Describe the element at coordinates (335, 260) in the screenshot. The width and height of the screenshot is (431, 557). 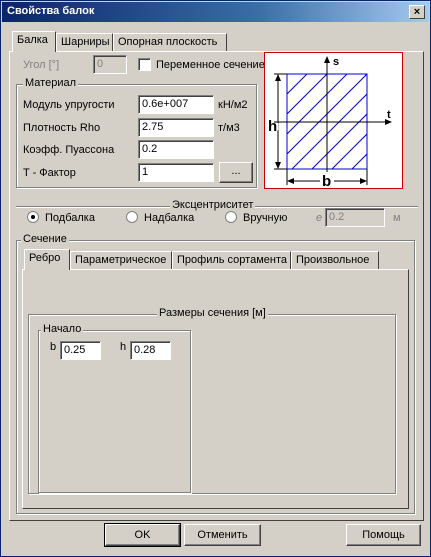
I see `tab-arbitrary: Произвольное` at that location.